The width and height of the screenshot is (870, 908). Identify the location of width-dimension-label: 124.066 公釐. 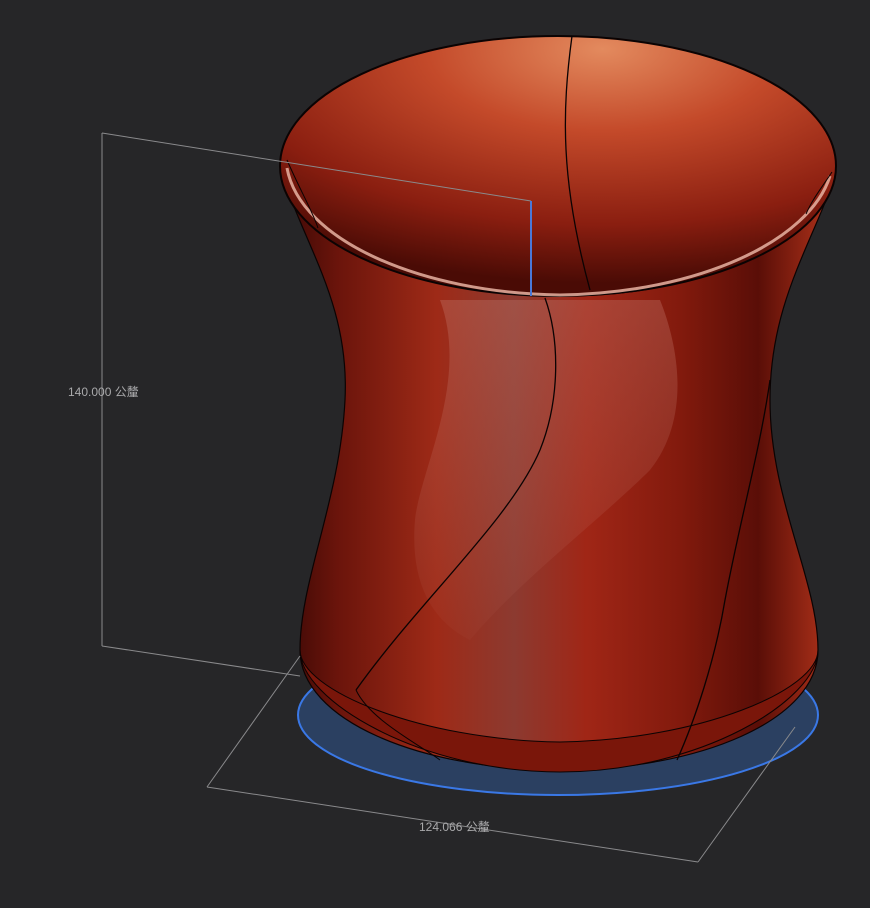
(454, 827).